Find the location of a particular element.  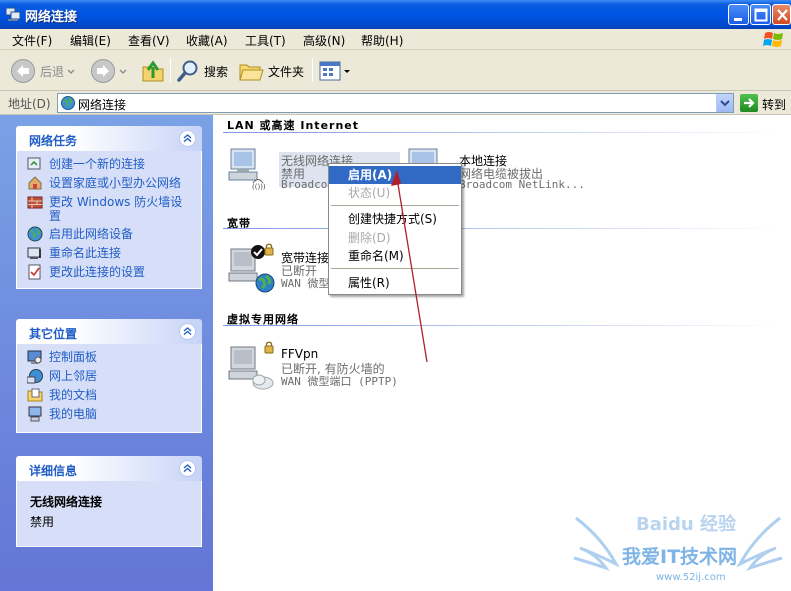

details-header: 详细信息 is located at coordinates (109, 468).